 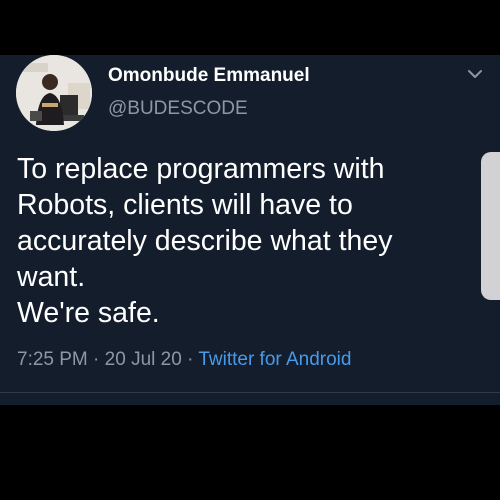 I want to click on tweet-date: 20 Jul 20, so click(x=143, y=359).